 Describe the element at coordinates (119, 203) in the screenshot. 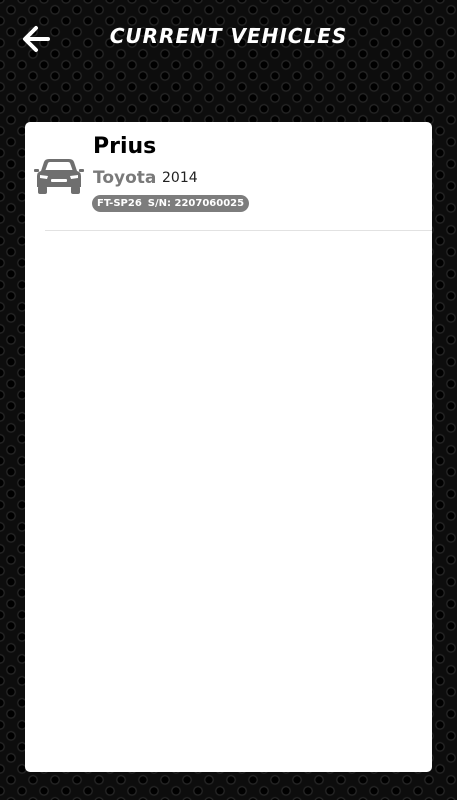

I see `device-model: FT-SP26` at that location.